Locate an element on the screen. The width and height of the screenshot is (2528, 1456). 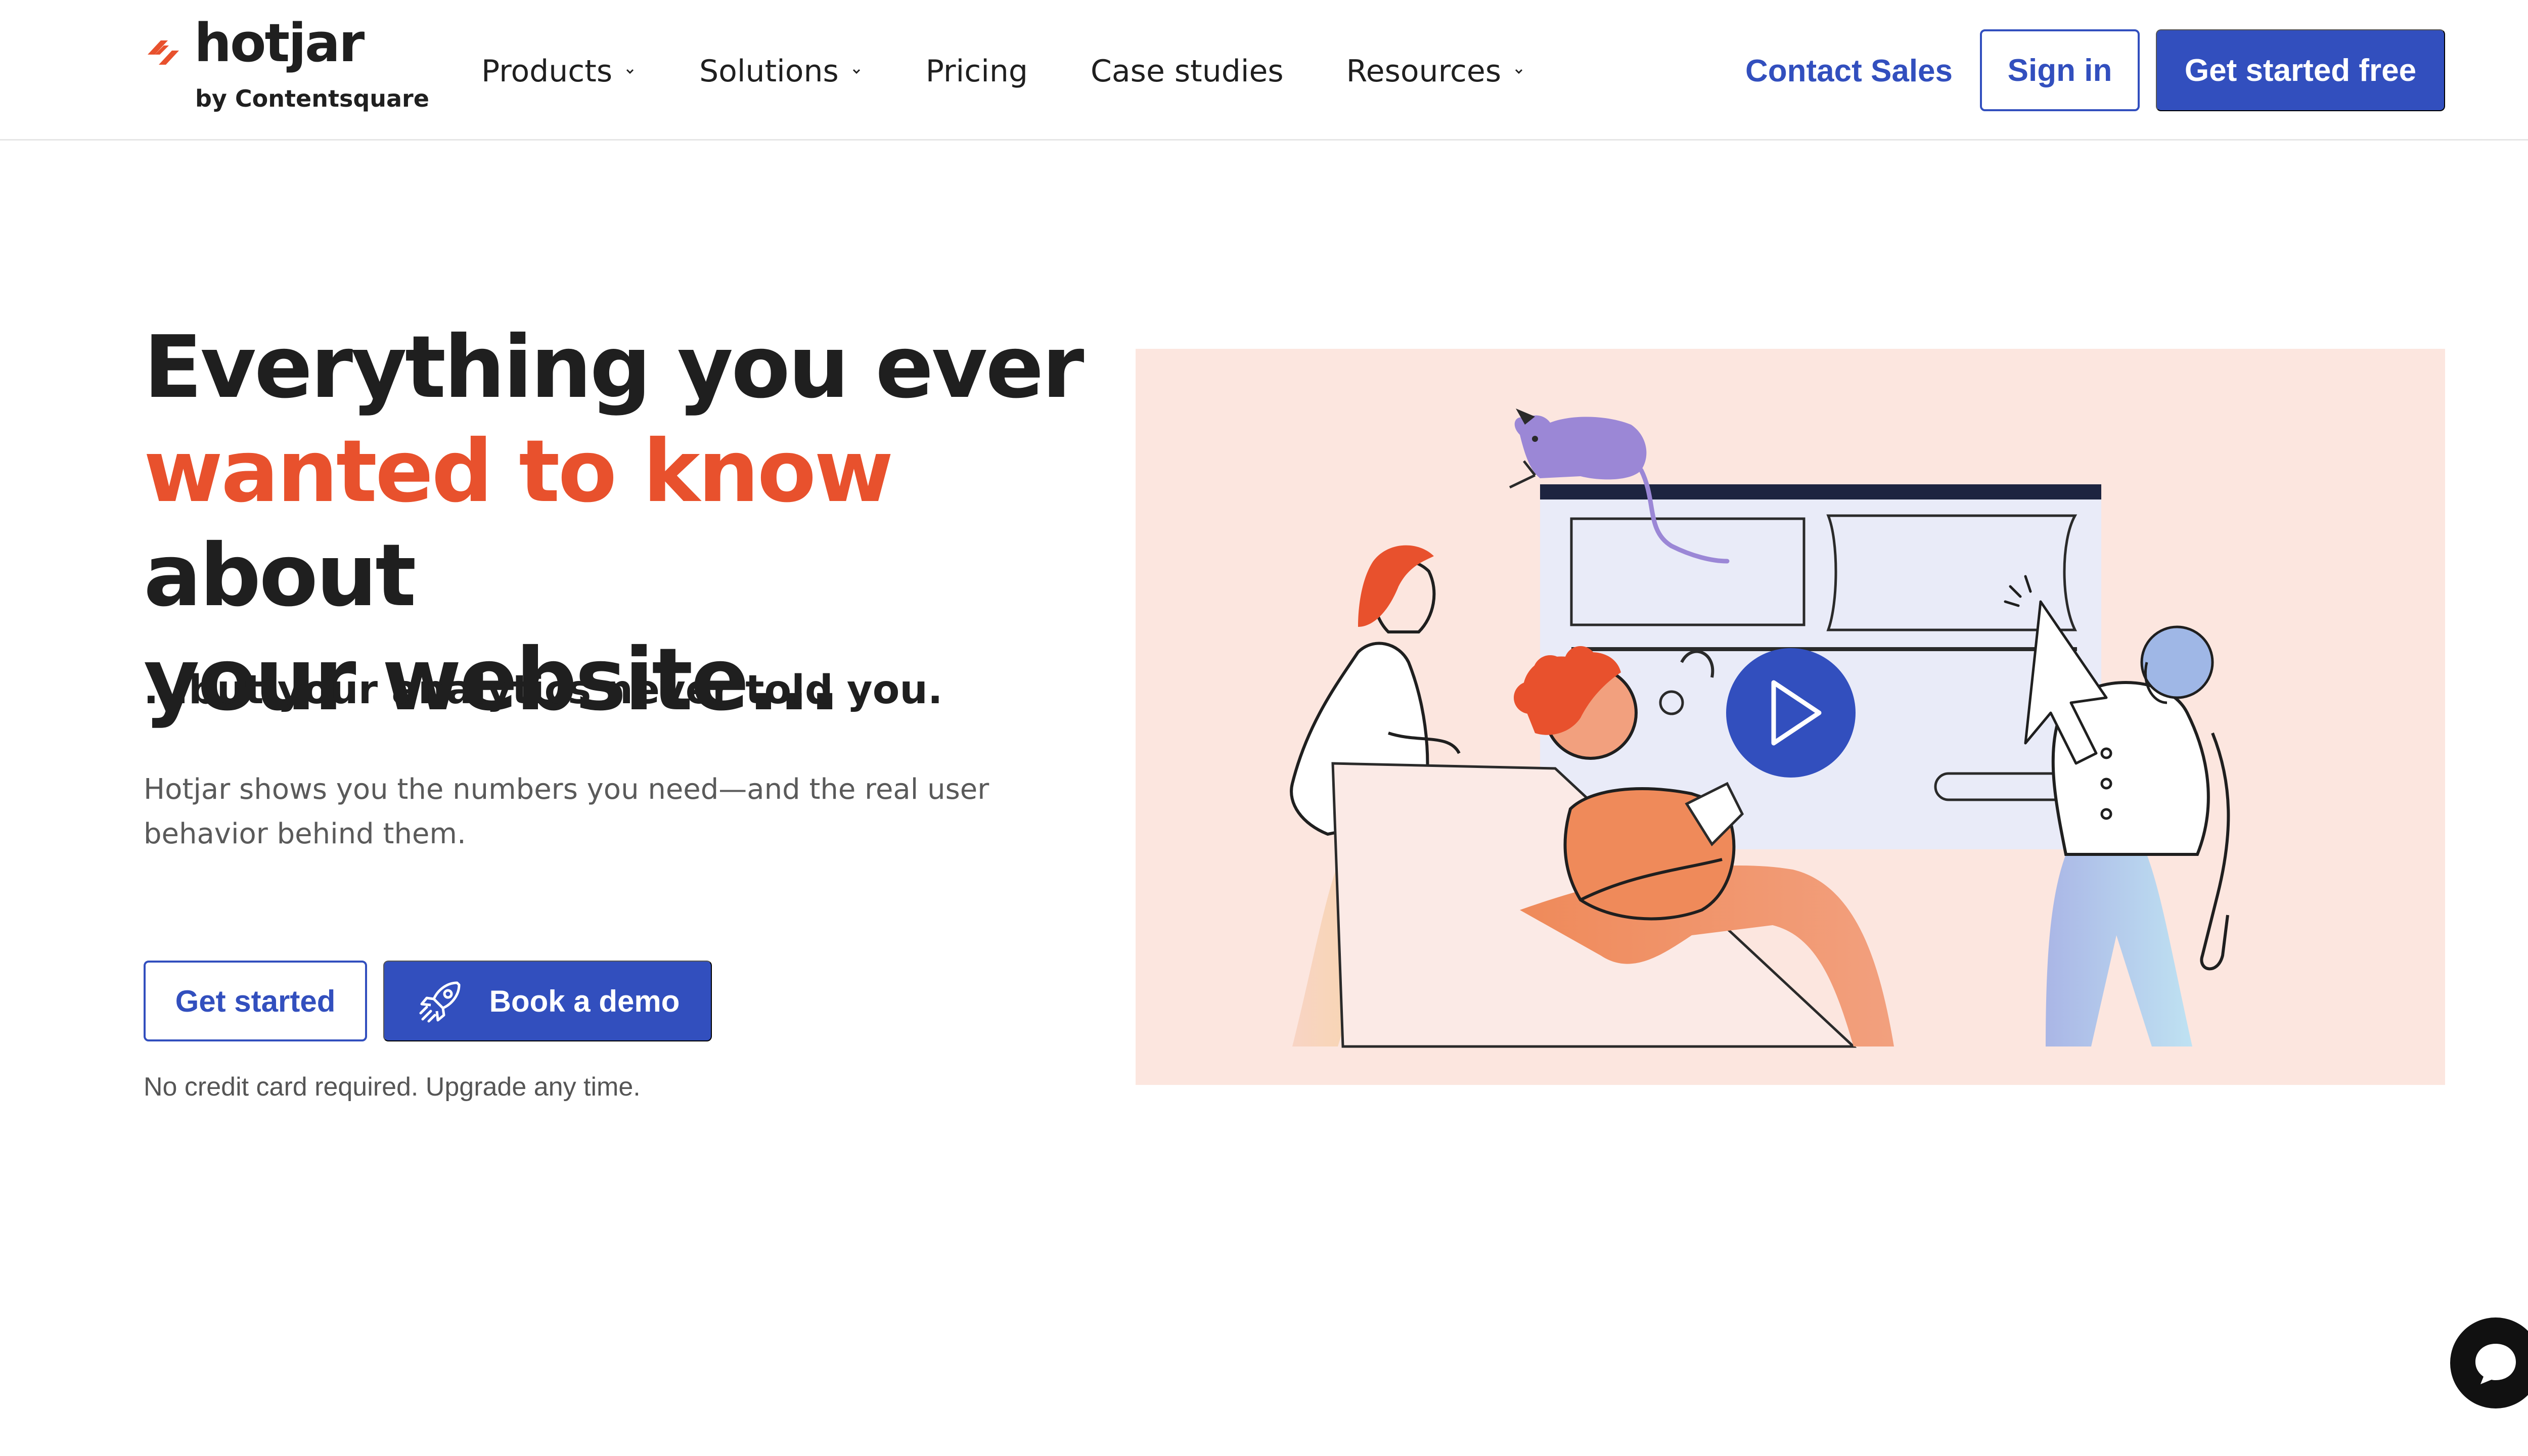
contact-sales-link: Contact Sales is located at coordinates (1849, 71).